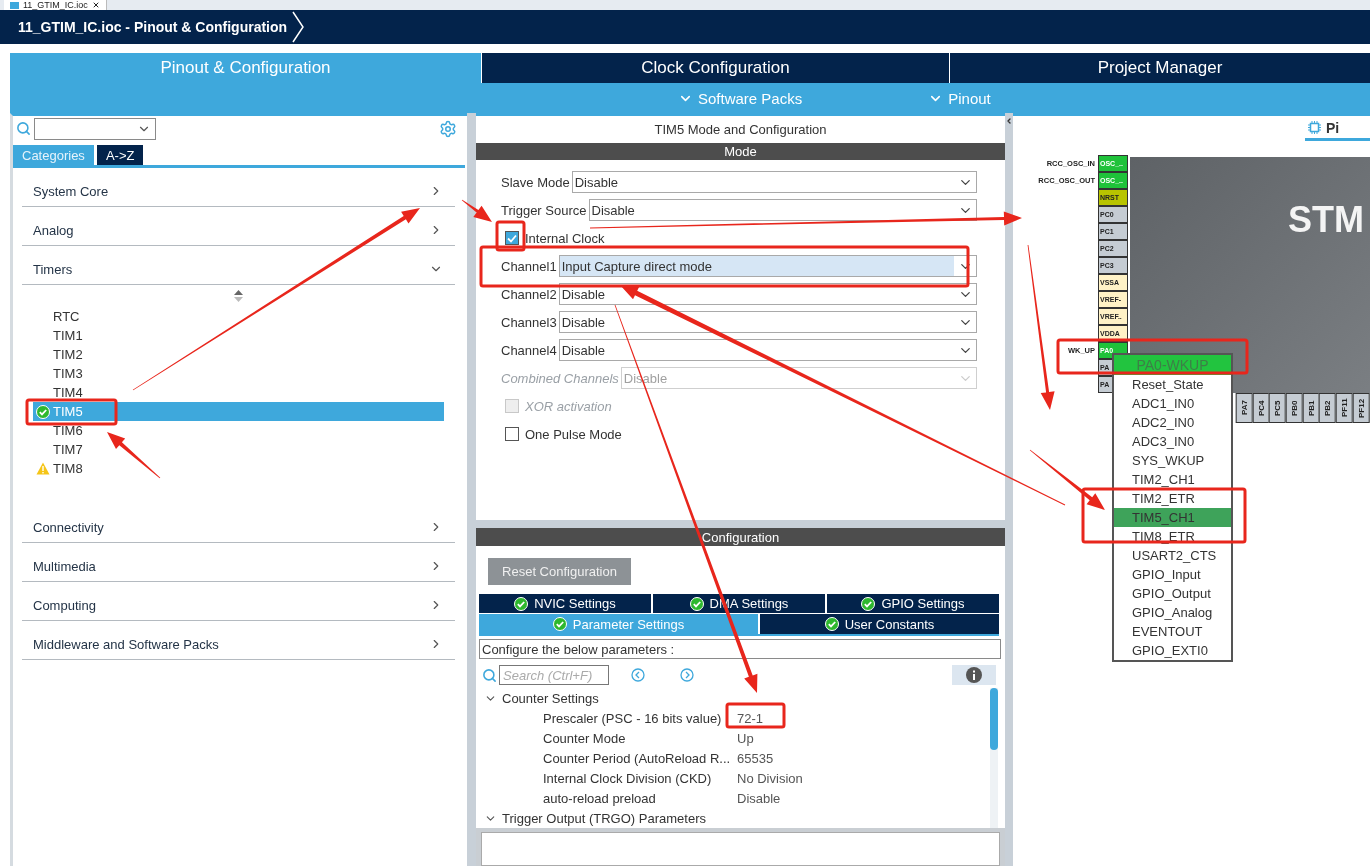  Describe the element at coordinates (1337, 129) in the screenshot. I see `pinout-view-tab: Pi` at that location.